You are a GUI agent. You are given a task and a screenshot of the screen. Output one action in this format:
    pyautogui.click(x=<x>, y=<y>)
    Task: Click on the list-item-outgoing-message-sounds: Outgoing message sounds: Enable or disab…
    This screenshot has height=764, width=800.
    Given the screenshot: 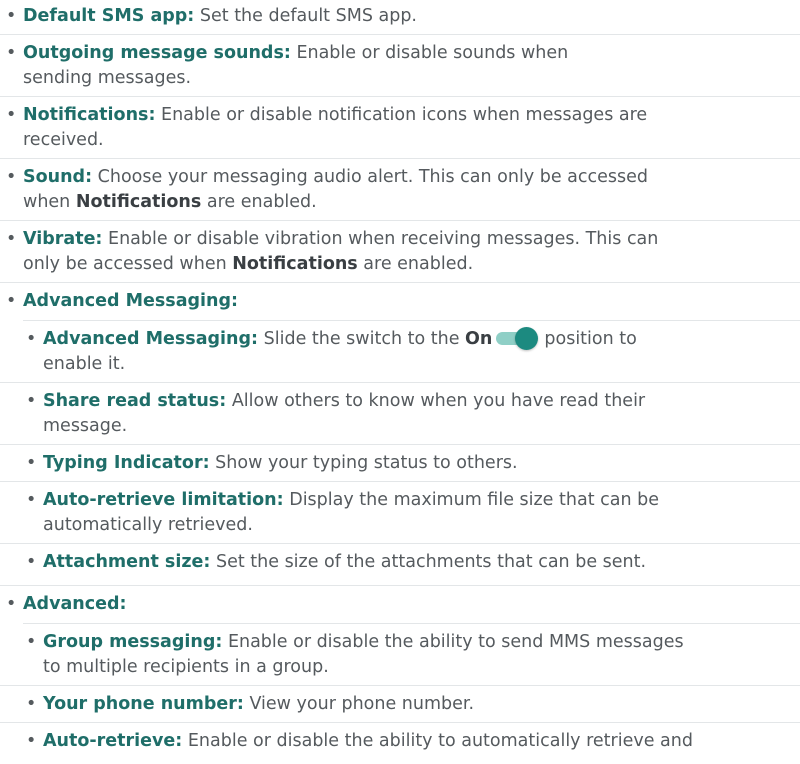 What is the action you would take?
    pyautogui.click(x=400, y=66)
    